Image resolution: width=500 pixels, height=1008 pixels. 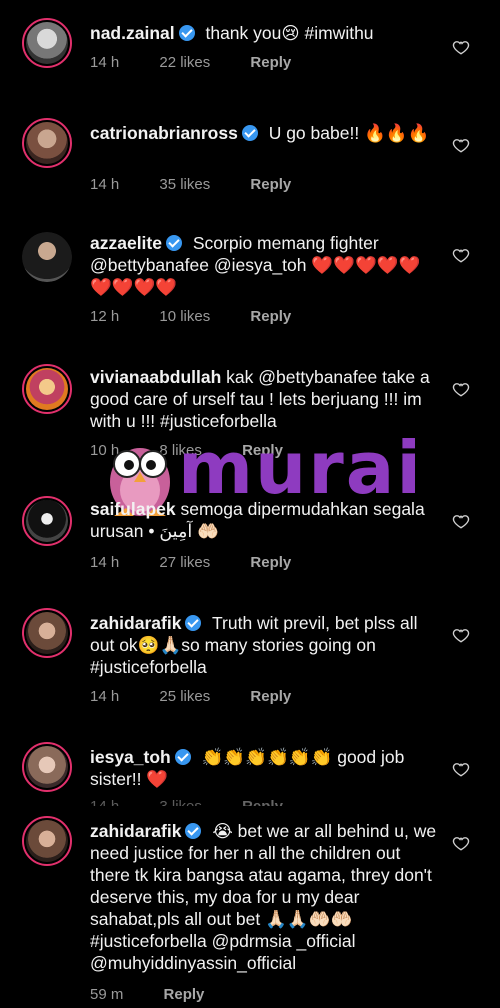 I want to click on comment-likes: 22 likes, so click(x=184, y=62).